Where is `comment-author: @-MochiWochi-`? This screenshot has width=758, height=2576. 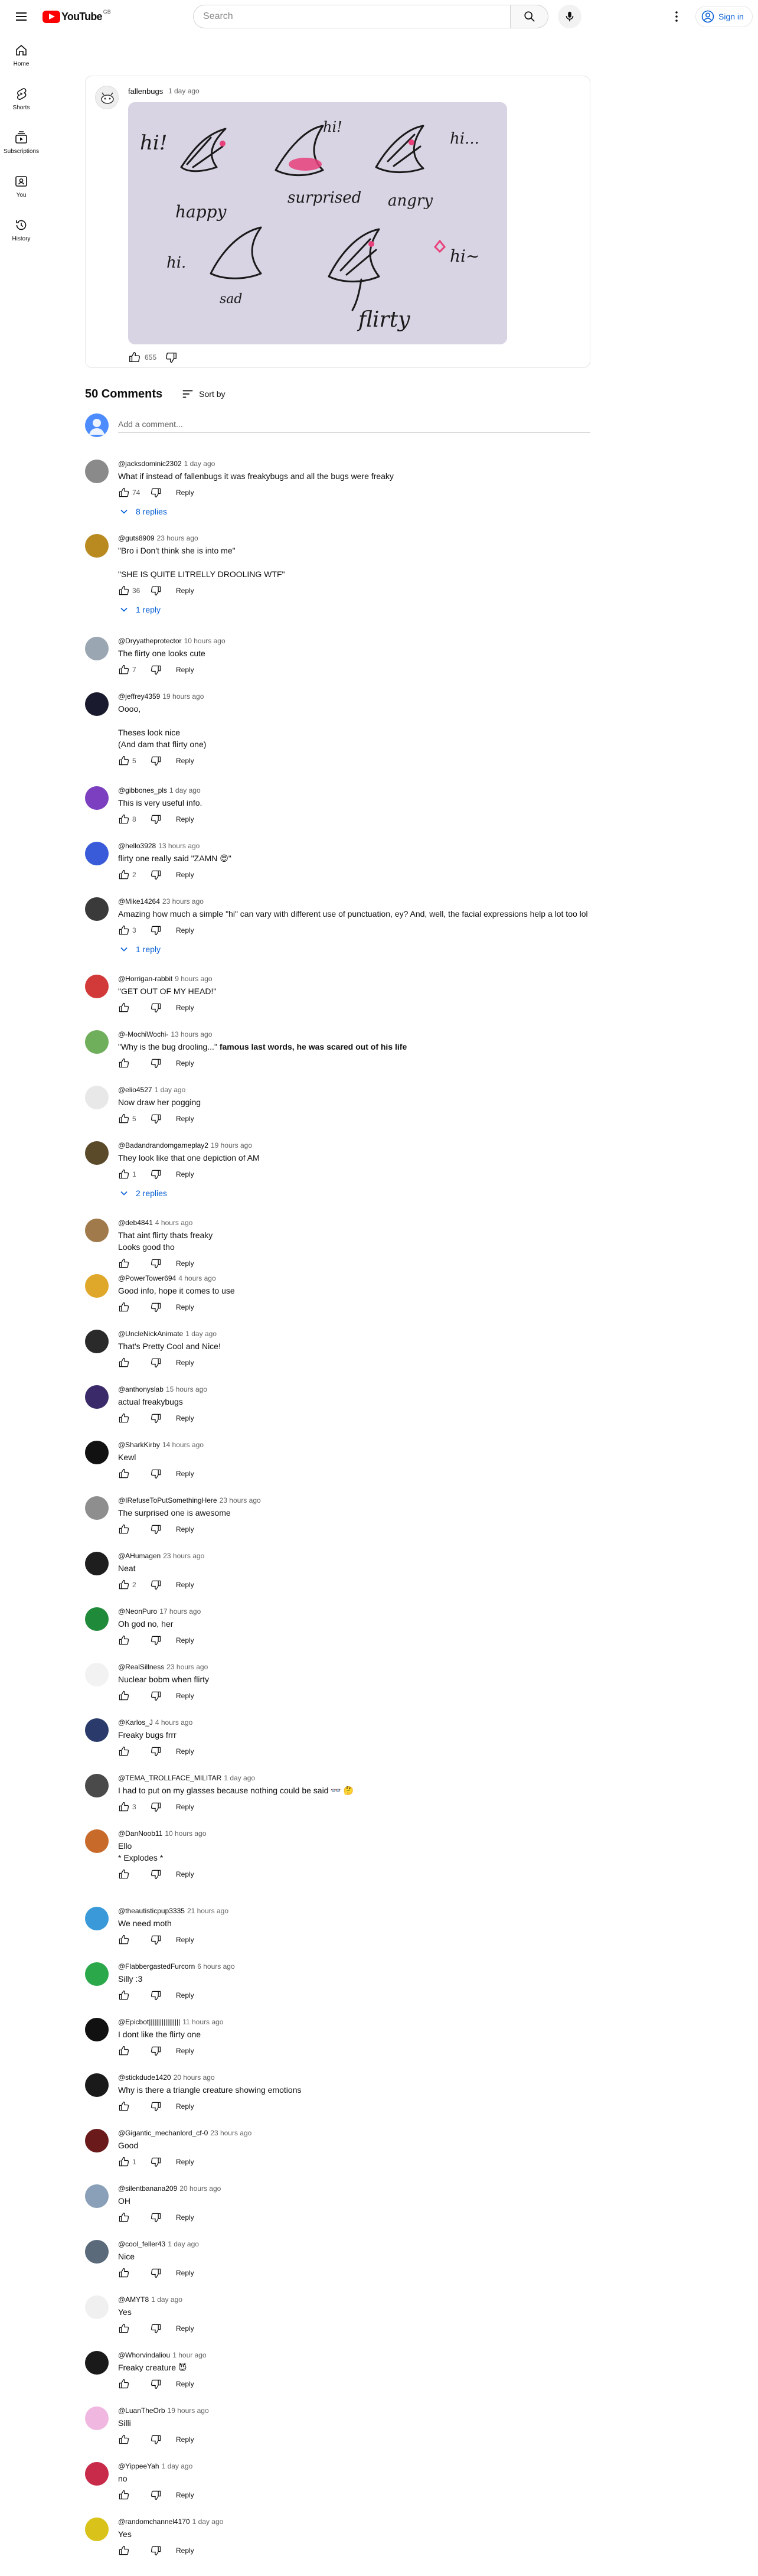 comment-author: @-MochiWochi- is located at coordinates (143, 1034).